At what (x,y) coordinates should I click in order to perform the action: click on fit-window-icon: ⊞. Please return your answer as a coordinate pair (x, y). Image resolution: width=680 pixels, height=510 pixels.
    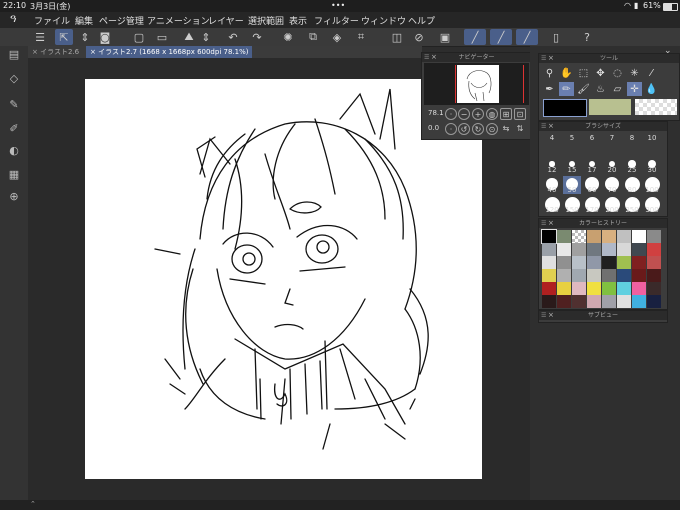
    Looking at the image, I should click on (506, 114).